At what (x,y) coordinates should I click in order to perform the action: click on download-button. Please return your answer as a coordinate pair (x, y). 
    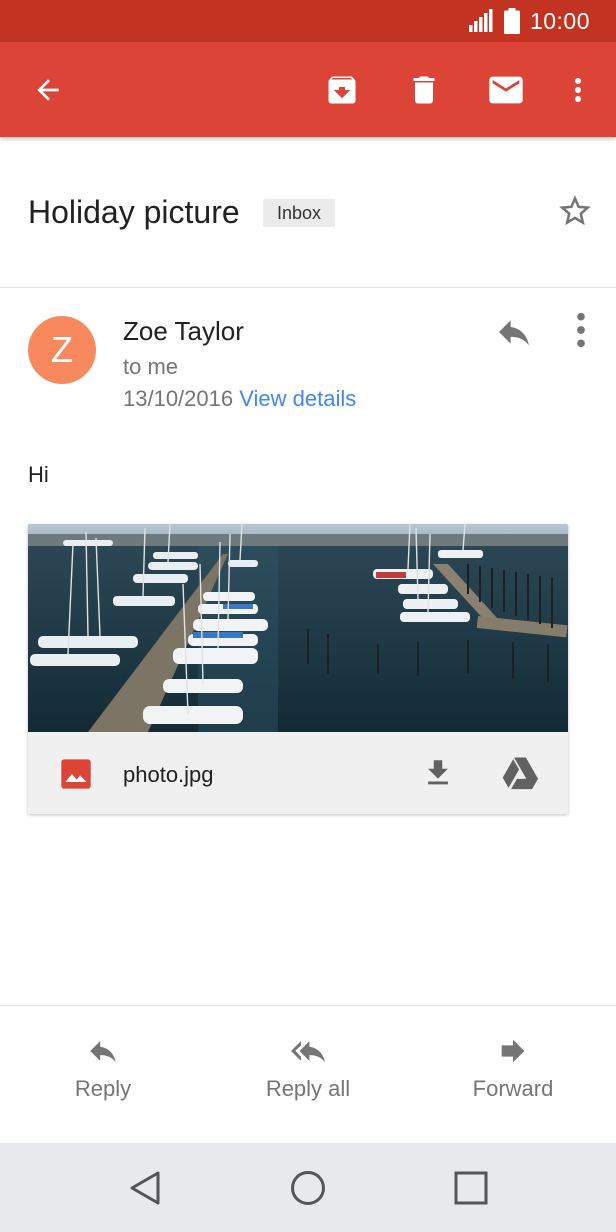
    Looking at the image, I should click on (438, 773).